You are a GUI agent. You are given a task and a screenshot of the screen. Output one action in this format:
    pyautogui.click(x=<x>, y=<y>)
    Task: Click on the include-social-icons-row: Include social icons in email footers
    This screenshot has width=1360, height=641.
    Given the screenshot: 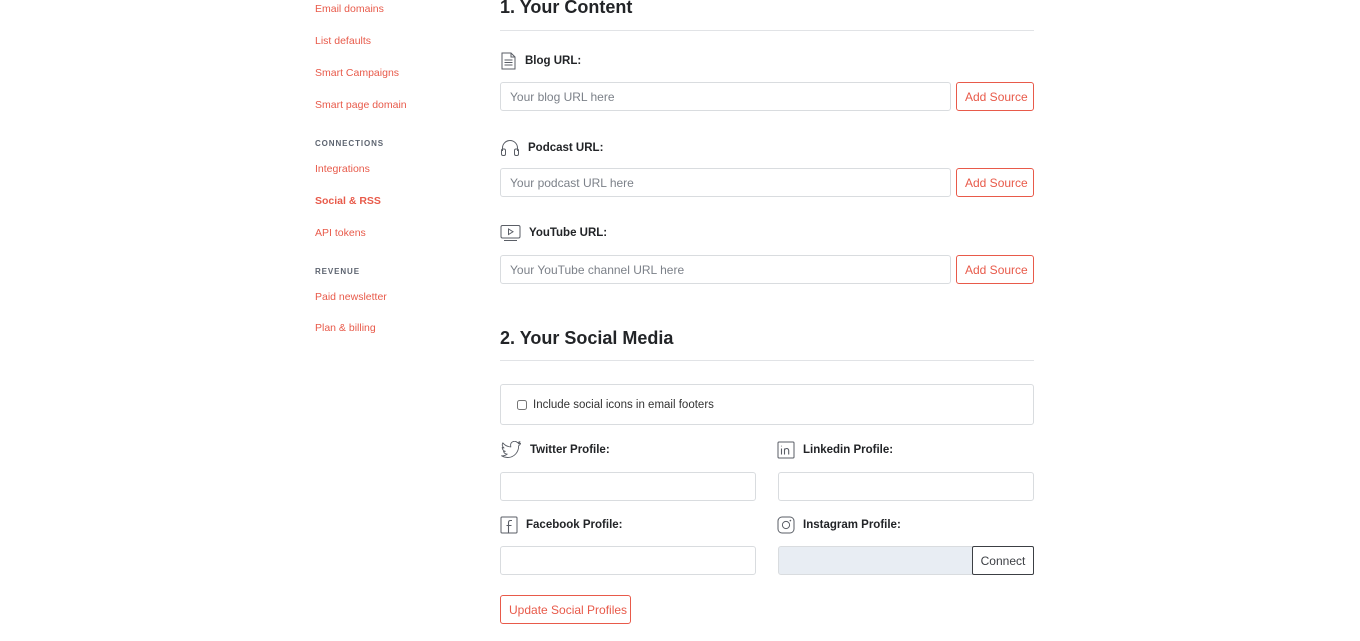 What is the action you would take?
    pyautogui.click(x=767, y=404)
    